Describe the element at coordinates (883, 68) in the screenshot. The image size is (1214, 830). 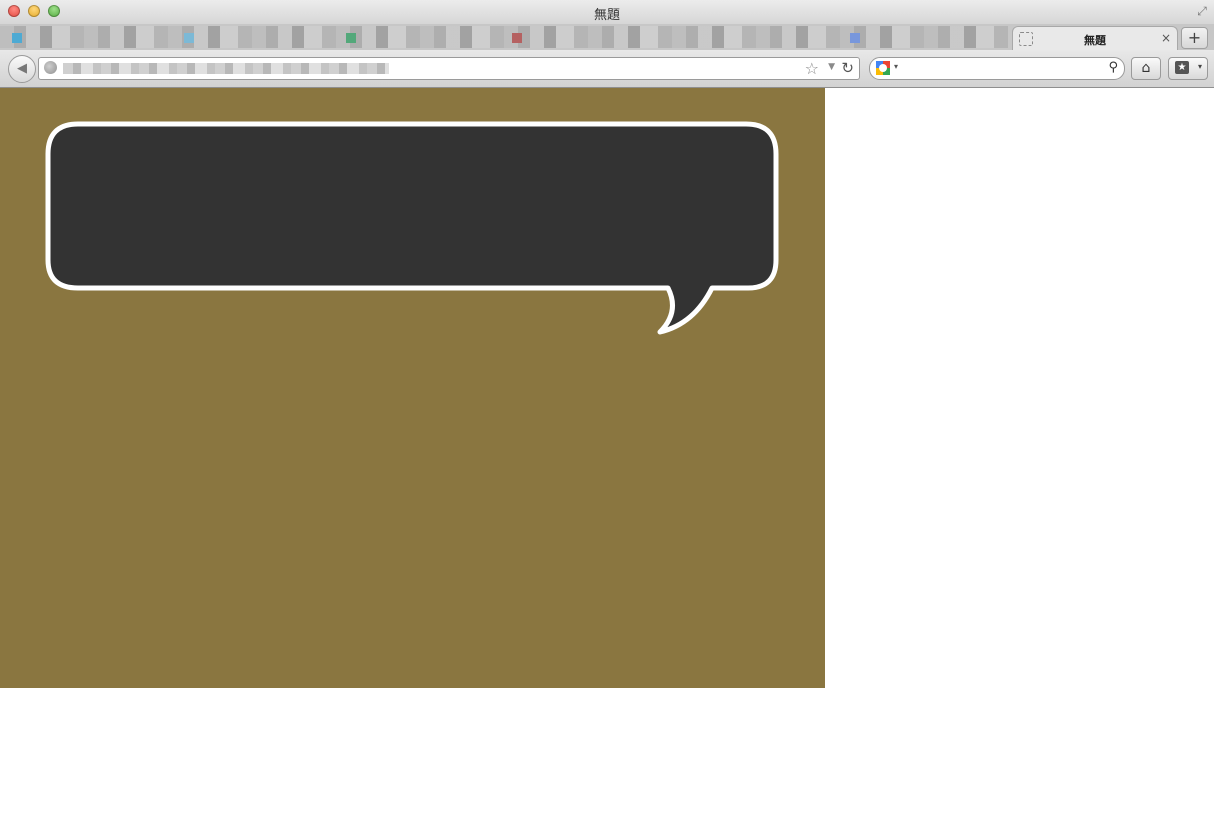
I see `search-engine-icon` at that location.